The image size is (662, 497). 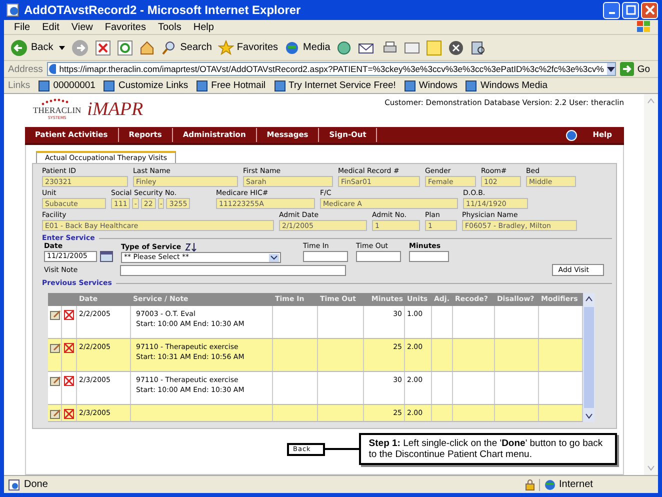 What do you see at coordinates (378, 256) in the screenshot?
I see `time-out-field` at bounding box center [378, 256].